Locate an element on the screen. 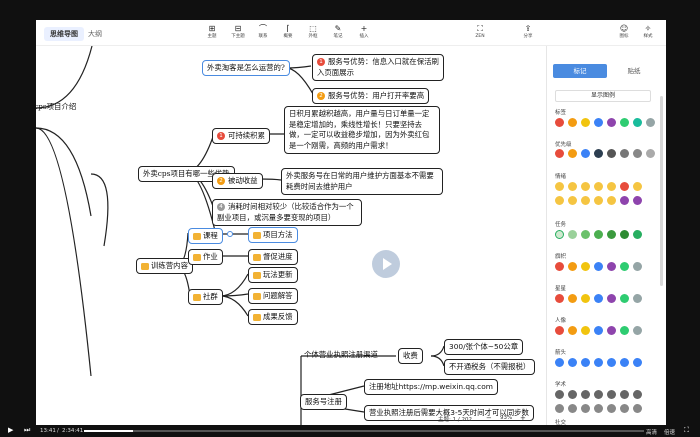 The height and width of the screenshot is (437, 700). pause-icon is located at coordinates (624, 394).